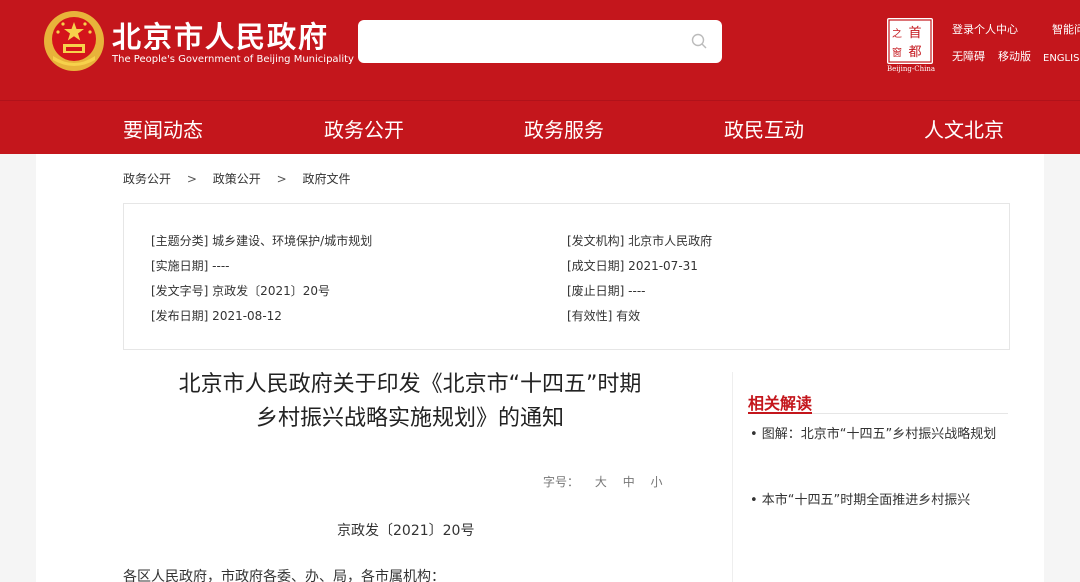 This screenshot has height=582, width=1080. What do you see at coordinates (880, 501) in the screenshot?
I see `related-item-rural-revitalization: • 本市“十四五”时期全面推进乡村振兴` at bounding box center [880, 501].